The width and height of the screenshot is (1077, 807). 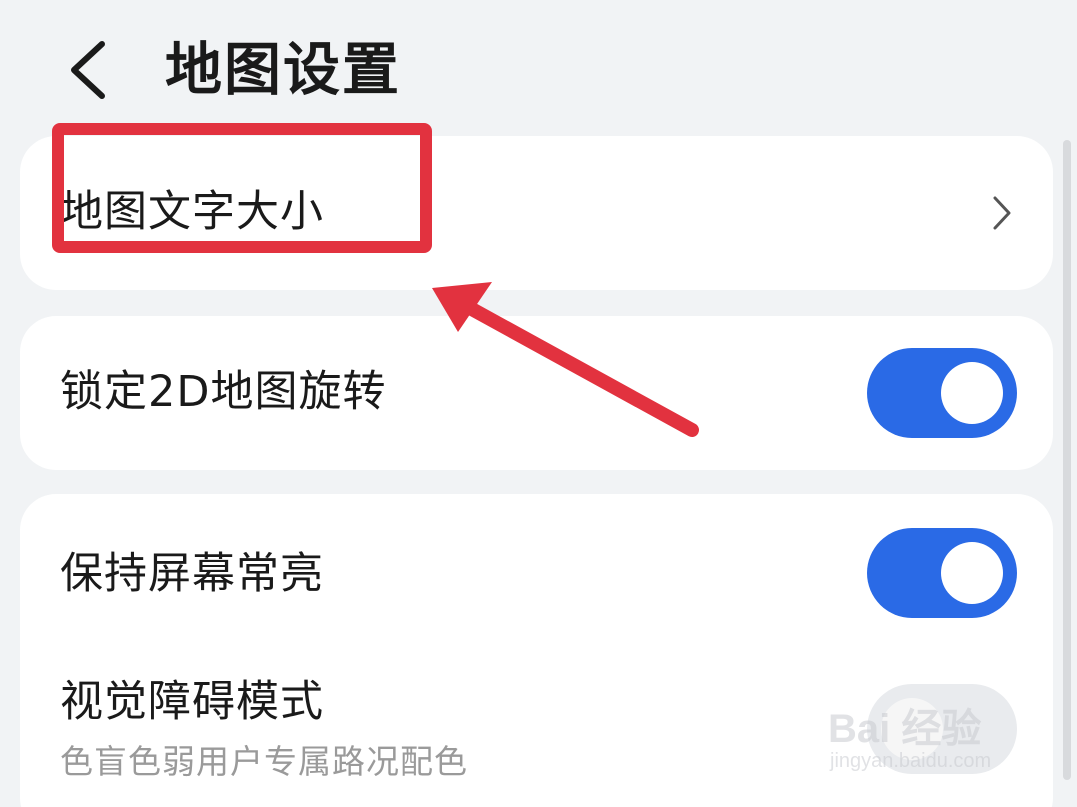 I want to click on keep-screen-on-label: 保持屏幕常亮, so click(x=192, y=574).